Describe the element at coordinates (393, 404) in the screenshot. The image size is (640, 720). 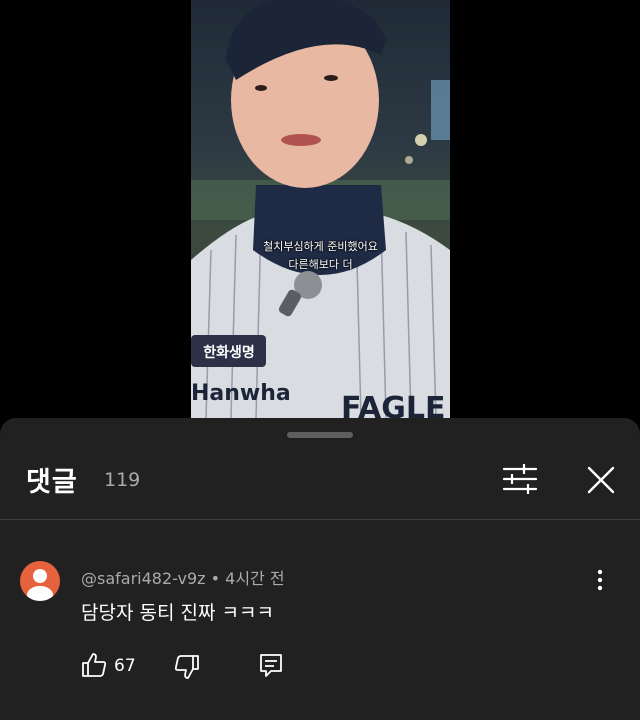
I see `svg-text: FAGLE` at that location.